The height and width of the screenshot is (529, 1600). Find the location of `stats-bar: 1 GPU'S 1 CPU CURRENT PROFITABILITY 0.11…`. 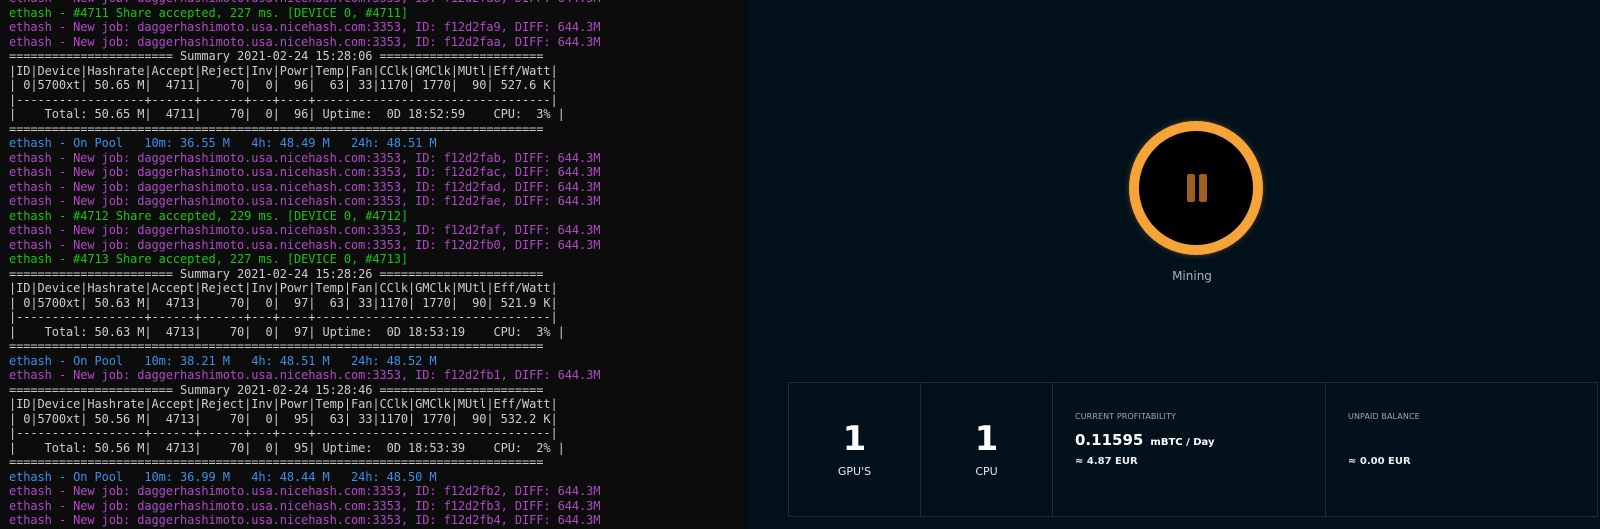

stats-bar: 1 GPU'S 1 CPU CURRENT PROFITABILITY 0.11… is located at coordinates (1193, 449).